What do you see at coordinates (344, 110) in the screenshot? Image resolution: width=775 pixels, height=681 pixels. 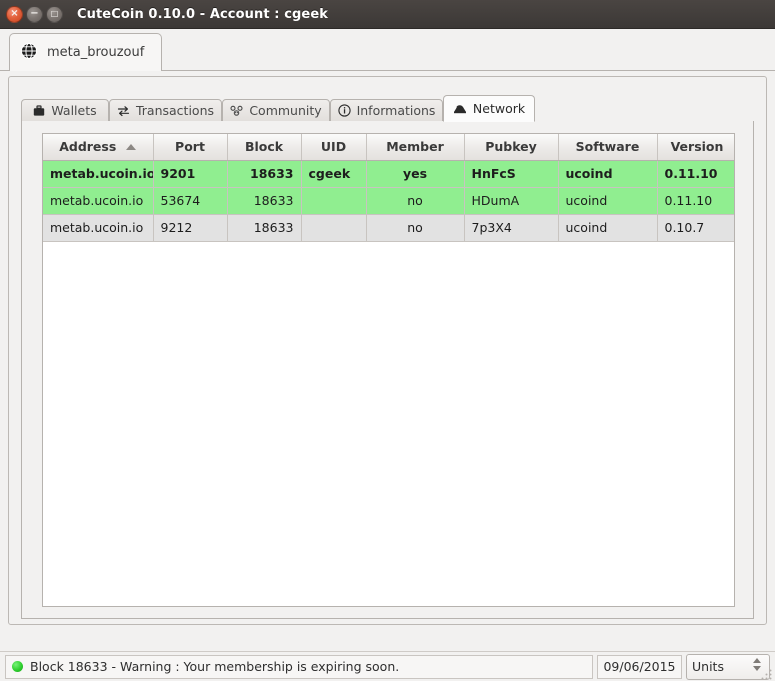 I see `info-icon` at bounding box center [344, 110].